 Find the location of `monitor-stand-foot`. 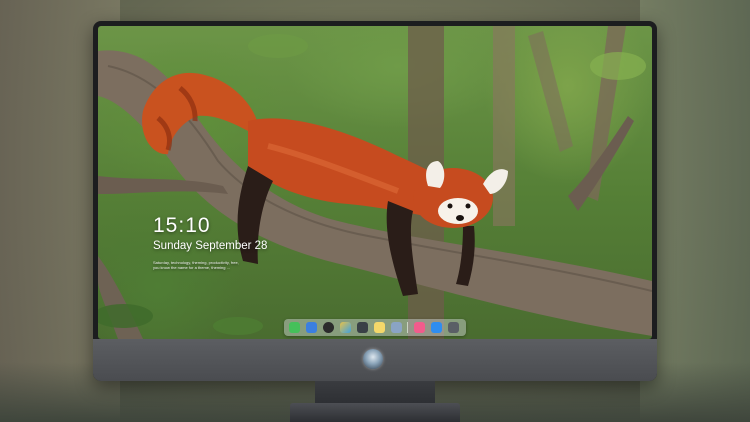

monitor-stand-foot is located at coordinates (375, 412).